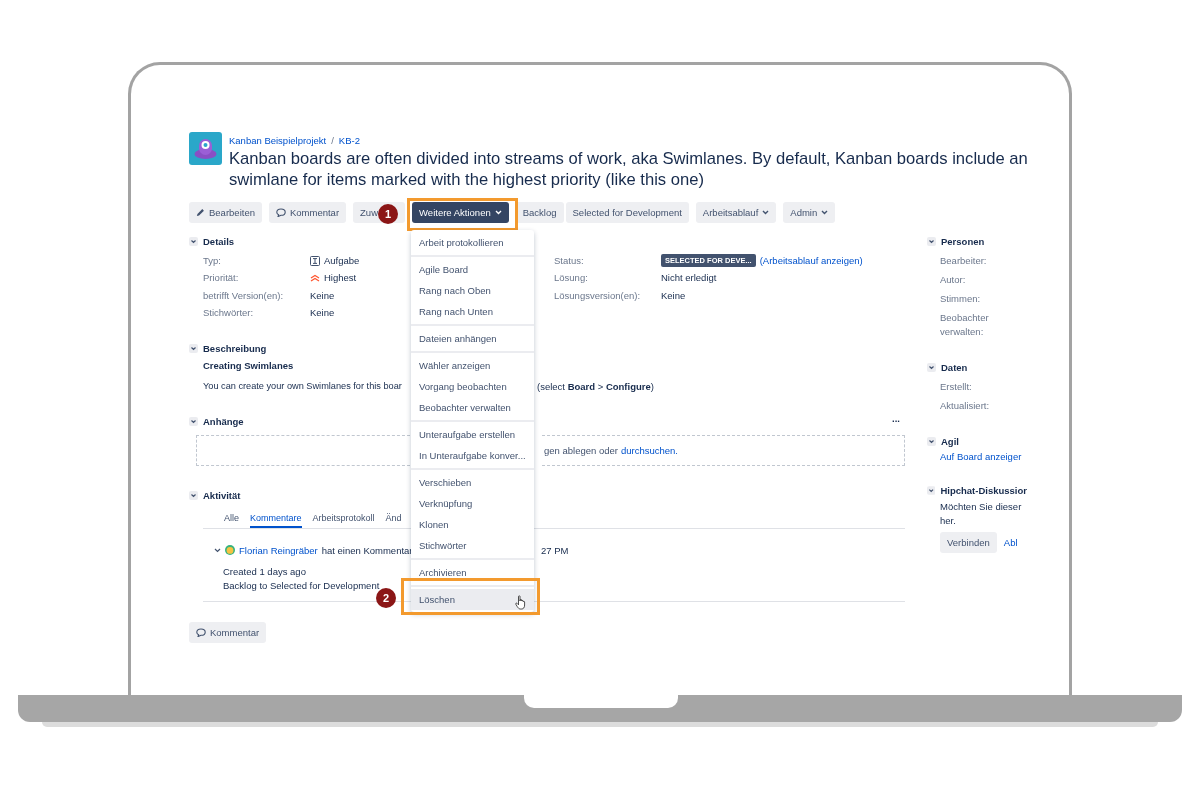 The image size is (1200, 790). I want to click on attachment-dropzone: gen ablegen oder durchsuchen., so click(723, 451).